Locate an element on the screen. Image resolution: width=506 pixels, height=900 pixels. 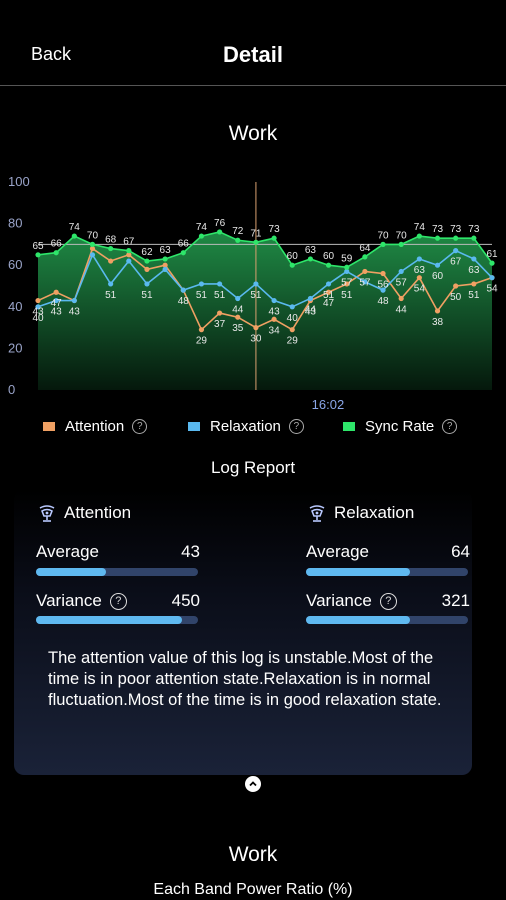
data-label: 59 is located at coordinates (347, 258).